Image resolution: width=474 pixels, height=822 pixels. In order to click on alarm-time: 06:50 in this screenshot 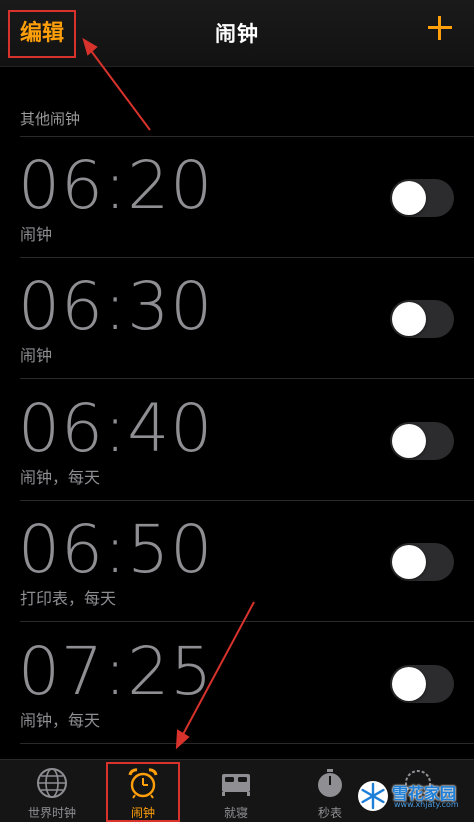, I will do `click(116, 549)`.